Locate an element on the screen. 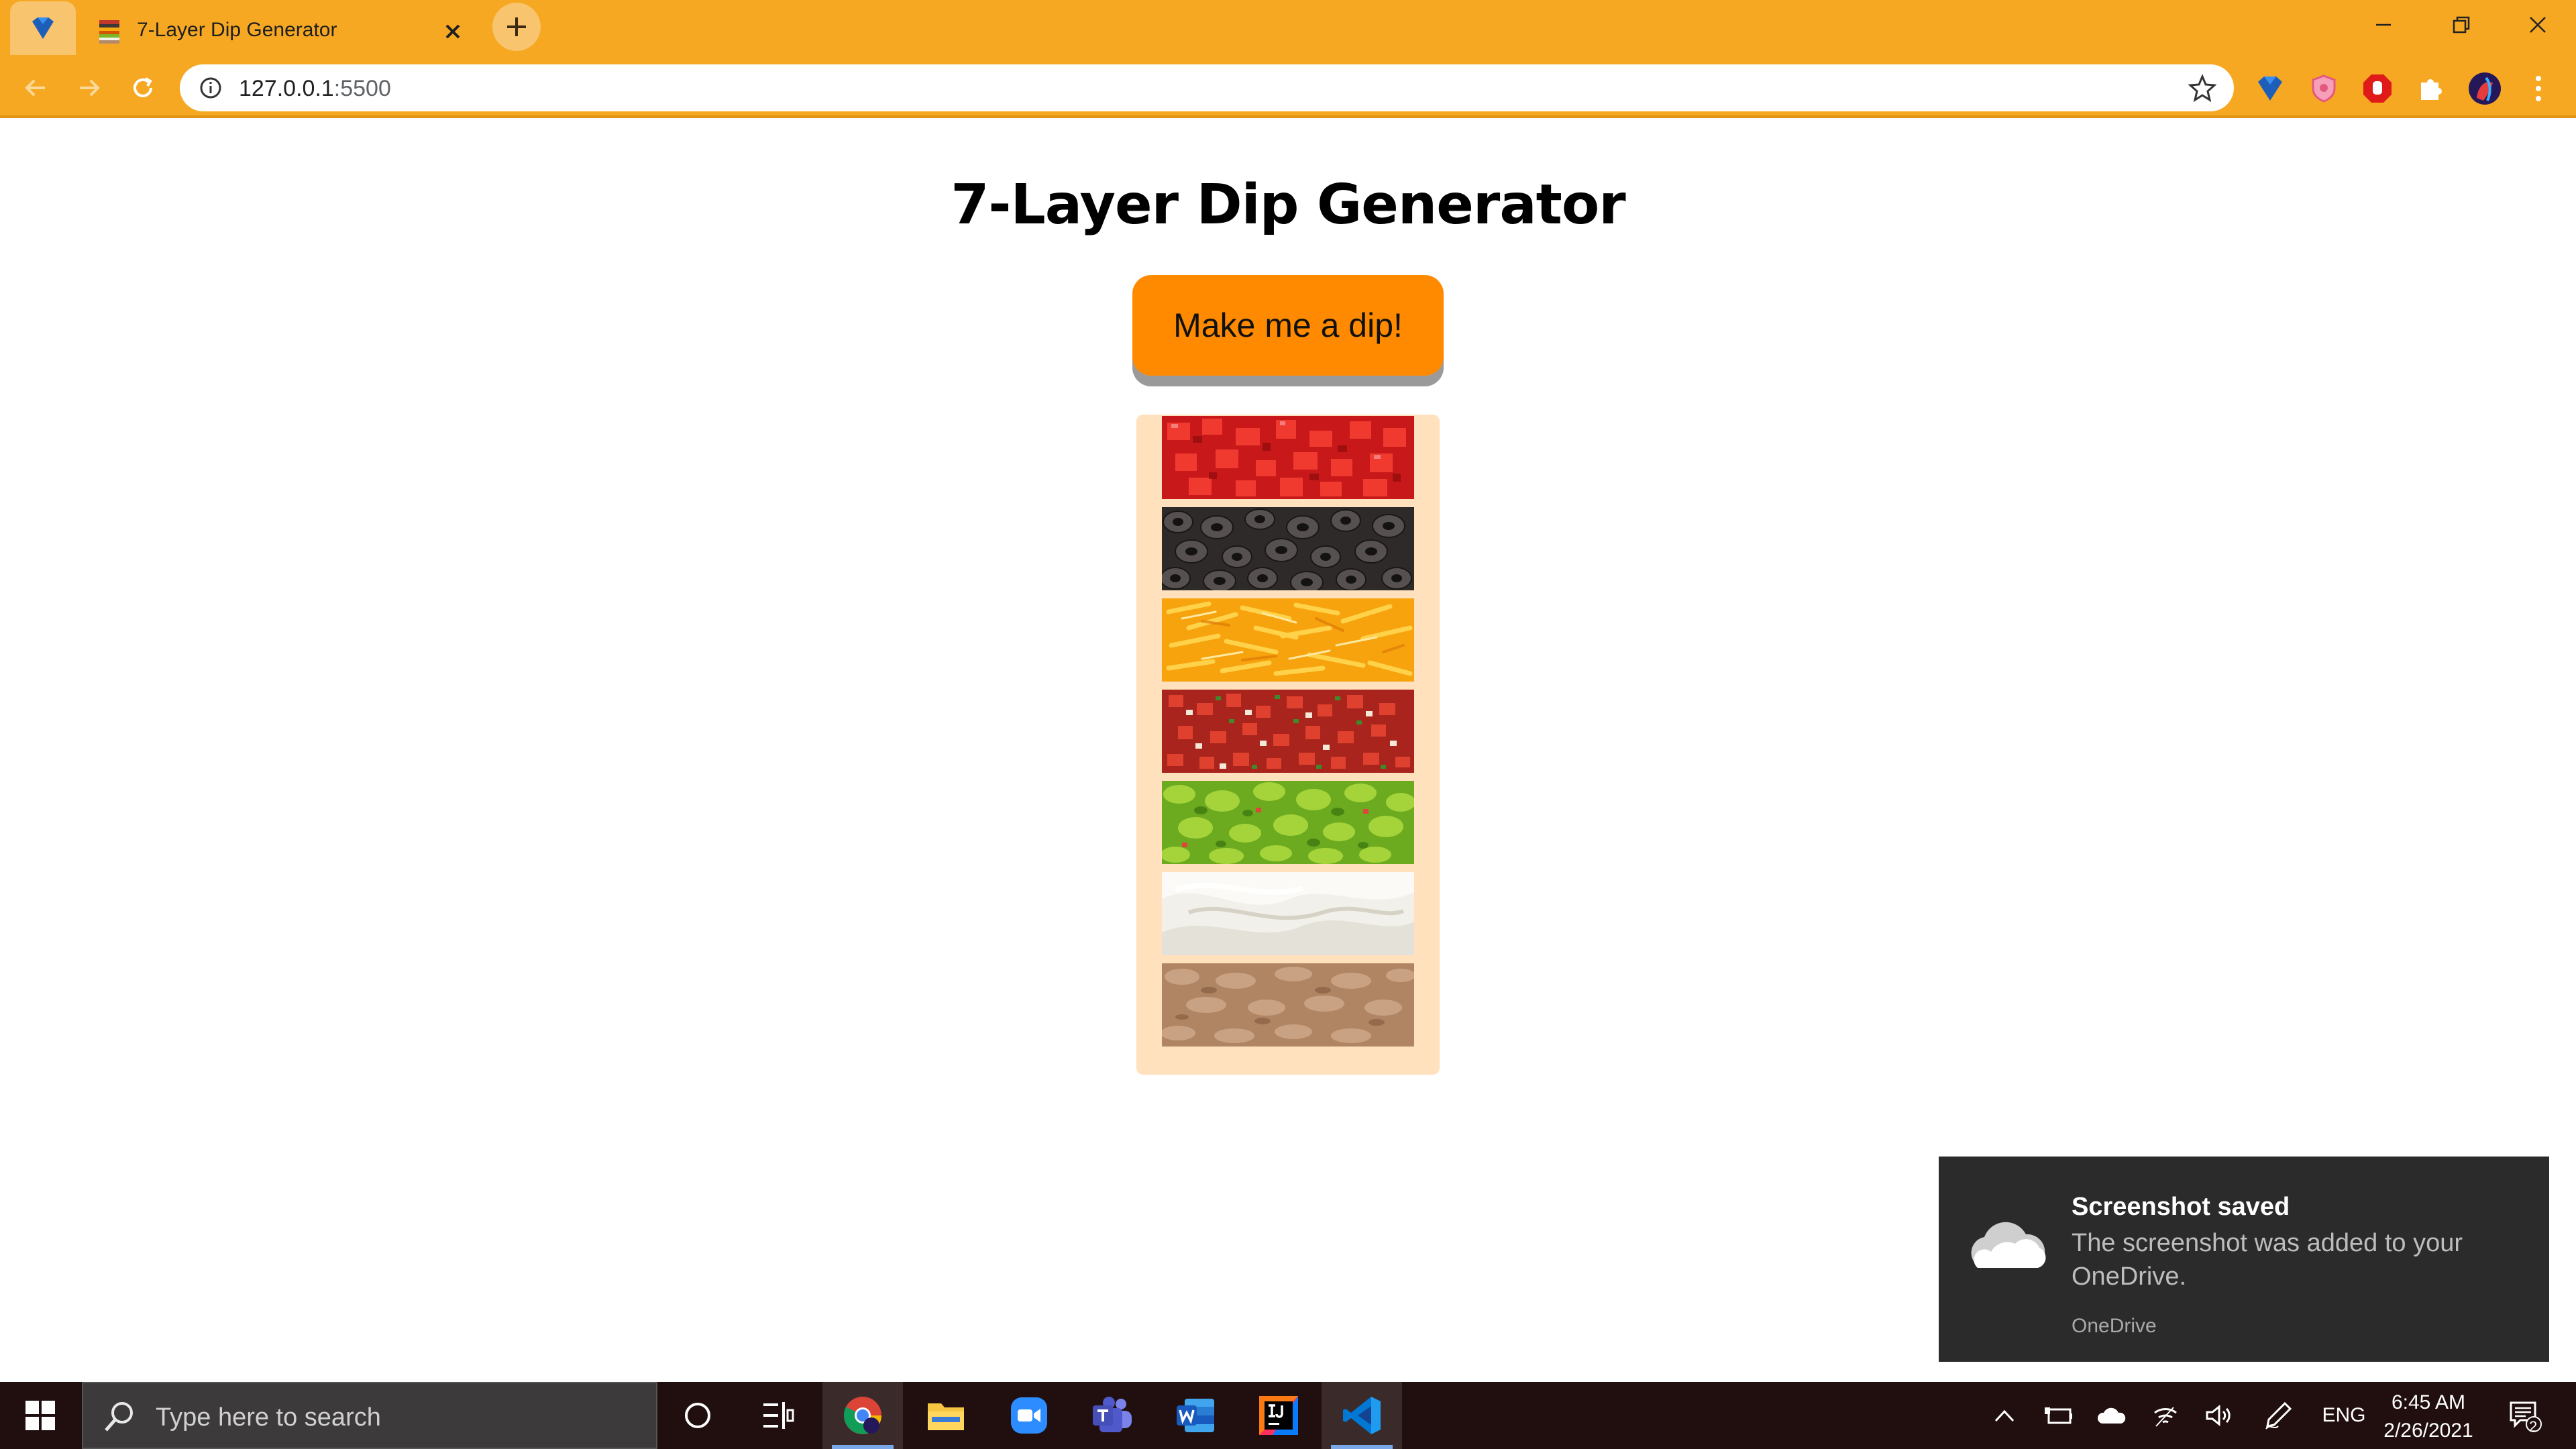  pen-icon is located at coordinates (2278, 1415).